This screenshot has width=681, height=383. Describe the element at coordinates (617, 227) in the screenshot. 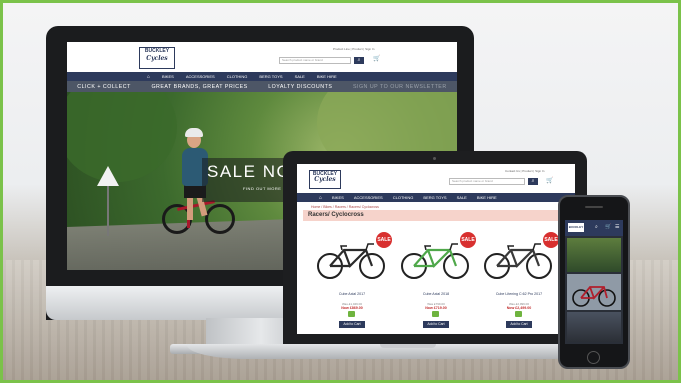

I see `menu-icon: ☰` at that location.